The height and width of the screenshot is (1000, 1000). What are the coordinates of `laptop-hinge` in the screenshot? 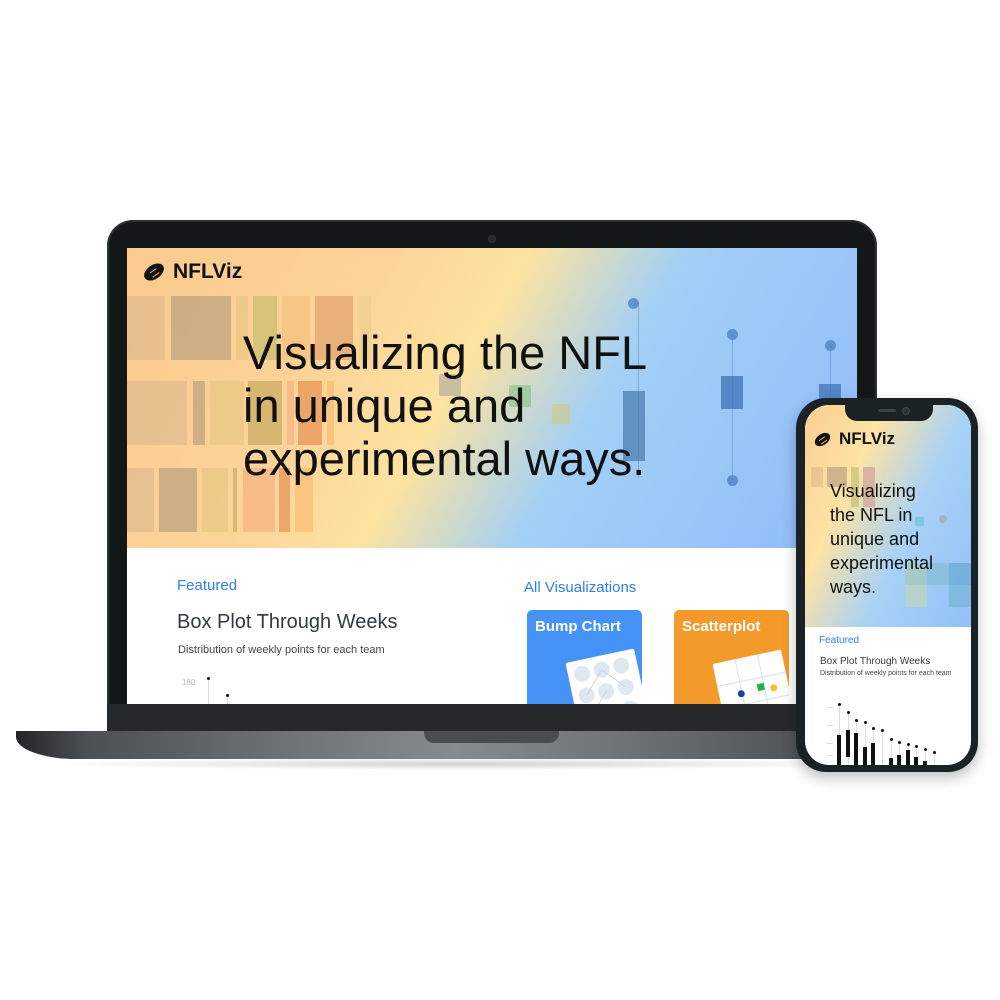 It's located at (492, 718).